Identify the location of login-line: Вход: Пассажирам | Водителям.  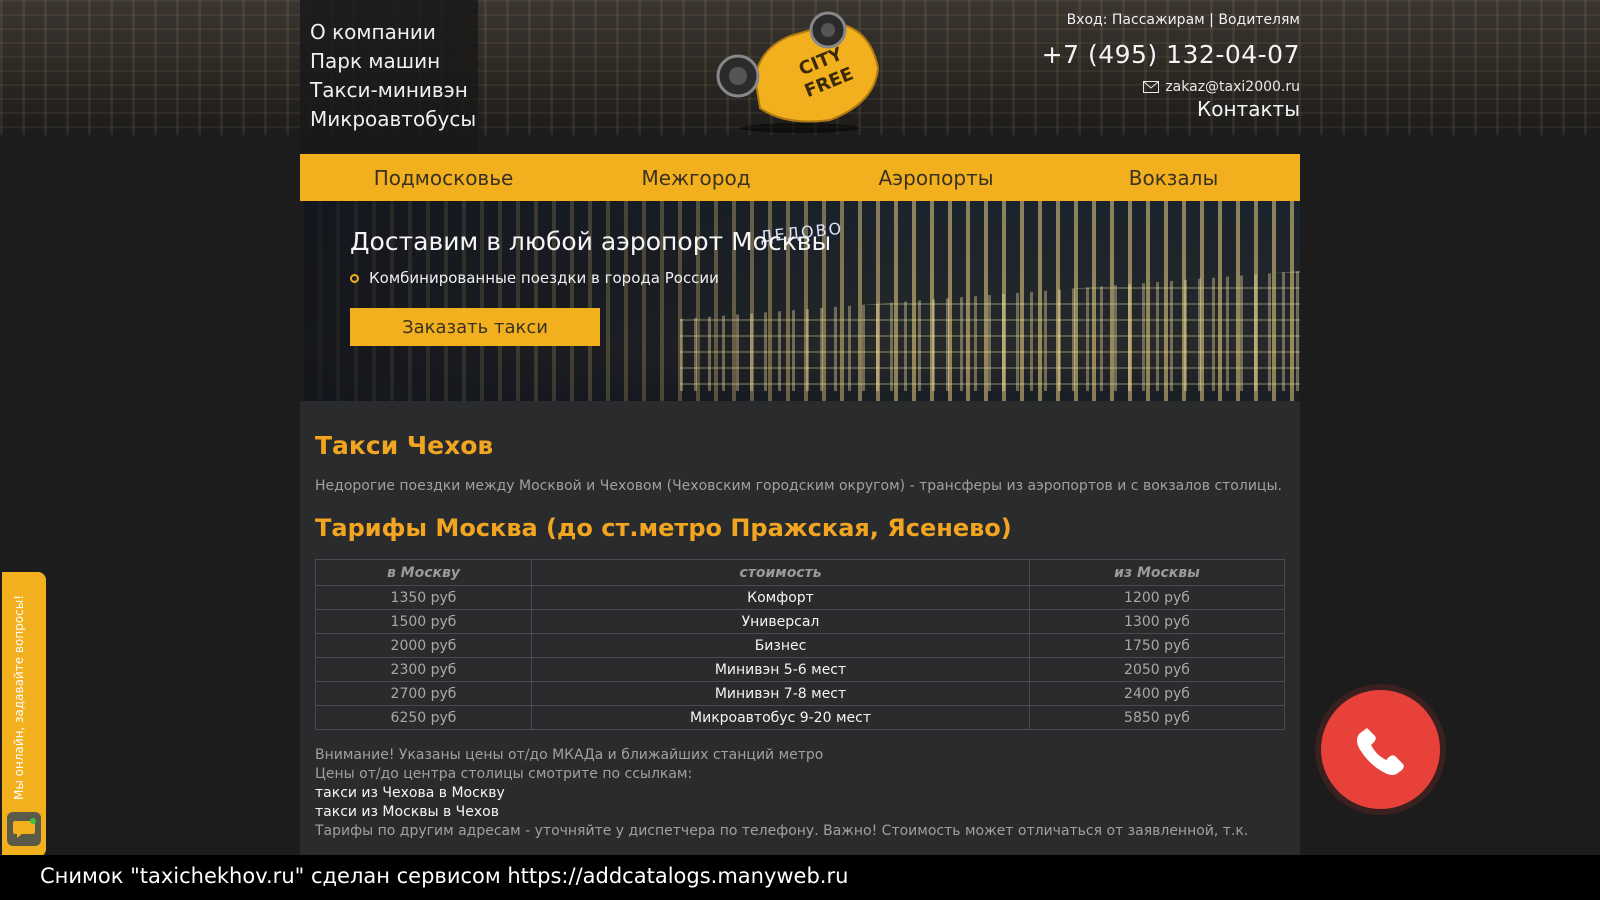
(1150, 20).